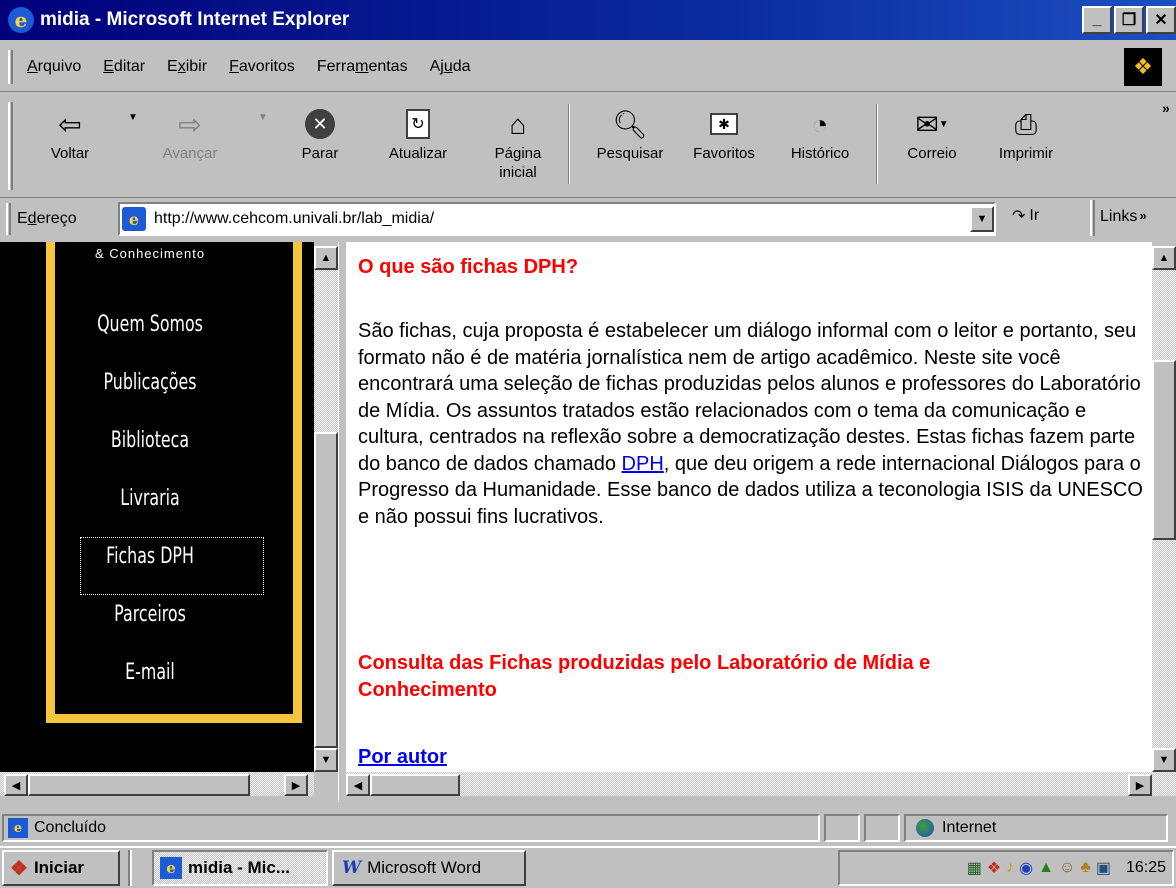 Image resolution: width=1176 pixels, height=888 pixels. I want to click on home-icon: ⌂, so click(518, 124).